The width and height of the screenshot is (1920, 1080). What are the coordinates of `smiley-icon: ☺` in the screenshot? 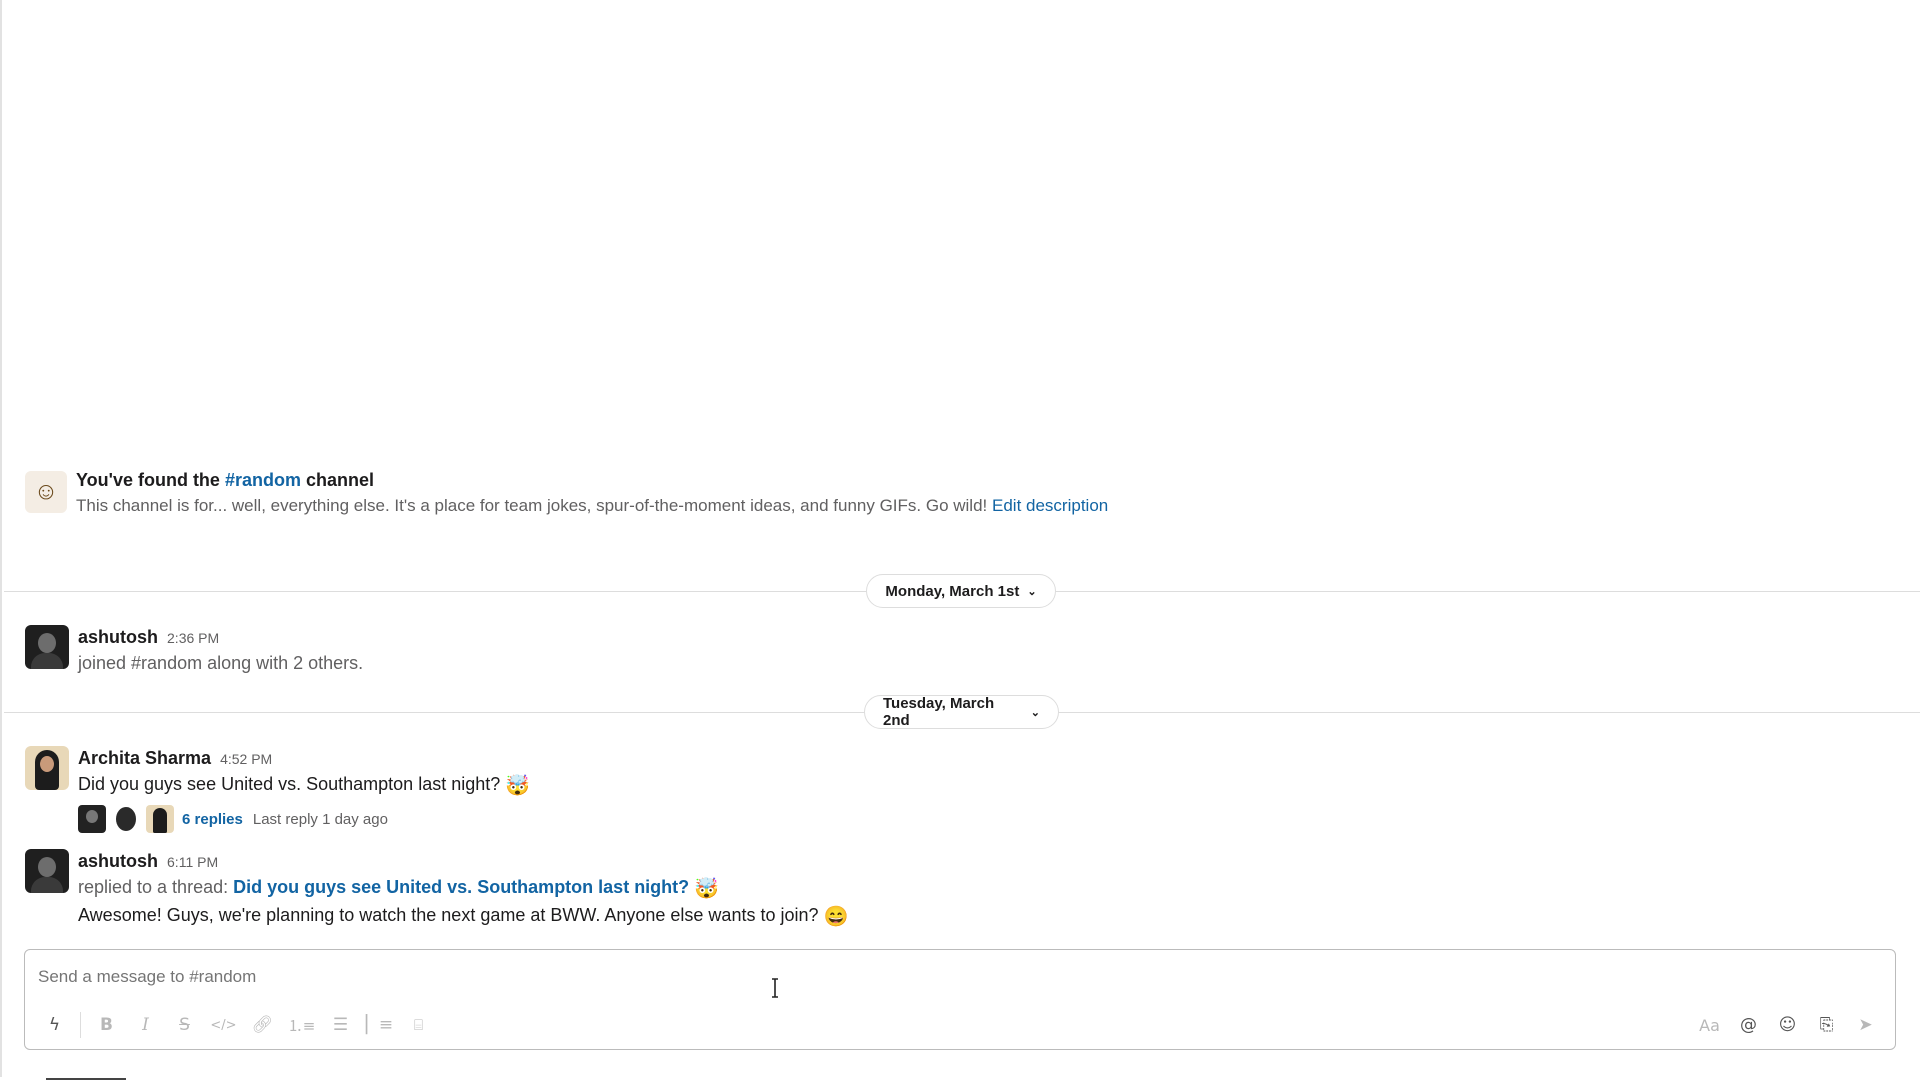 It's located at (46, 492).